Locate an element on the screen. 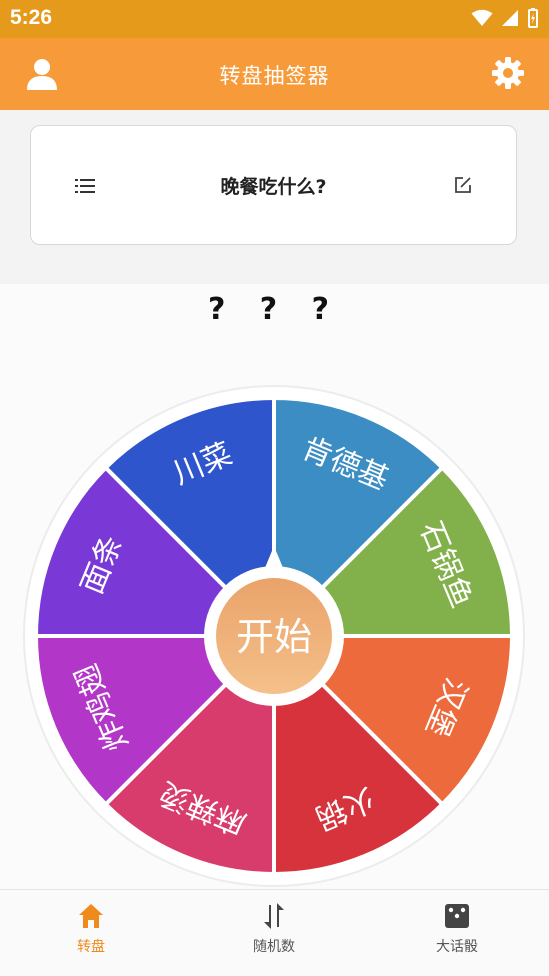 This screenshot has width=549, height=976. status-time: 5:26 is located at coordinates (31, 17).